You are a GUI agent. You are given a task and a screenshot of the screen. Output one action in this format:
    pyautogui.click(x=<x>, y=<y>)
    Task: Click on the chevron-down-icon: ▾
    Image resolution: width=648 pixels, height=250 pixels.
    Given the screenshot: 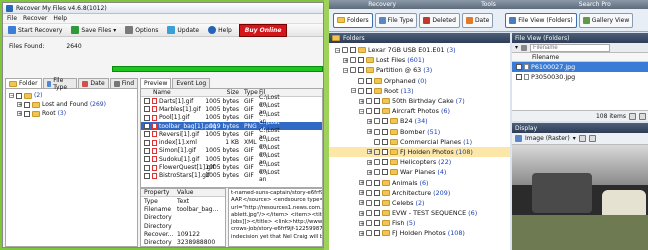 What is the action you would take?
    pyautogui.click(x=574, y=138)
    